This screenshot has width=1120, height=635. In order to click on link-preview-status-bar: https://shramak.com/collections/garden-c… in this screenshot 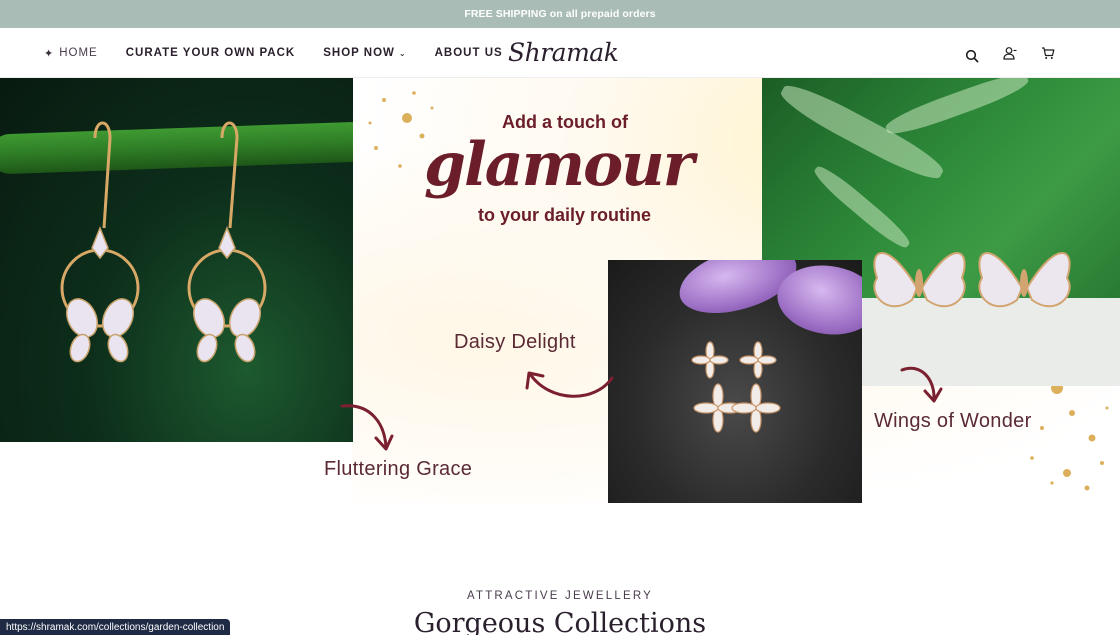, I will do `click(115, 627)`.